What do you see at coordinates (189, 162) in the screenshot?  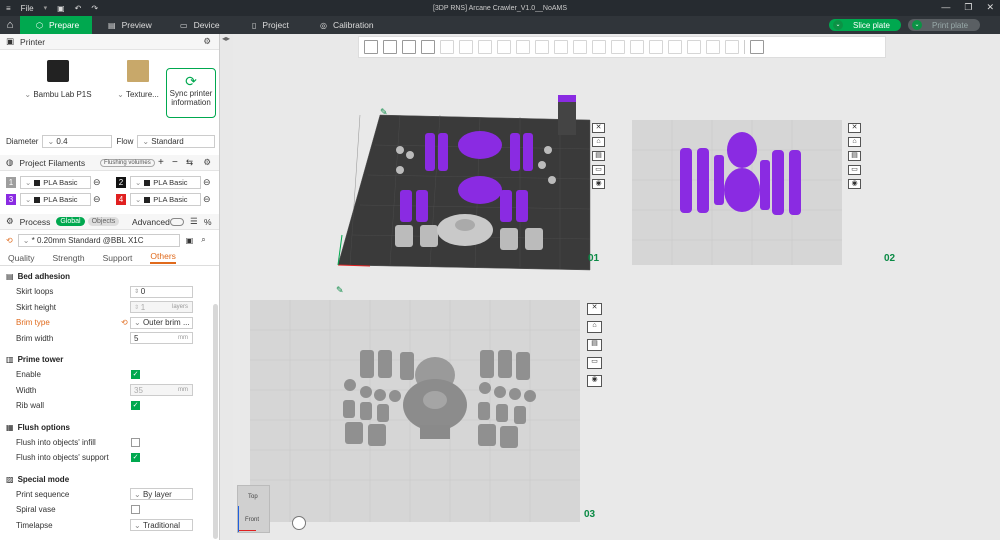 I see `sync-filament-icon: ⇆` at bounding box center [189, 162].